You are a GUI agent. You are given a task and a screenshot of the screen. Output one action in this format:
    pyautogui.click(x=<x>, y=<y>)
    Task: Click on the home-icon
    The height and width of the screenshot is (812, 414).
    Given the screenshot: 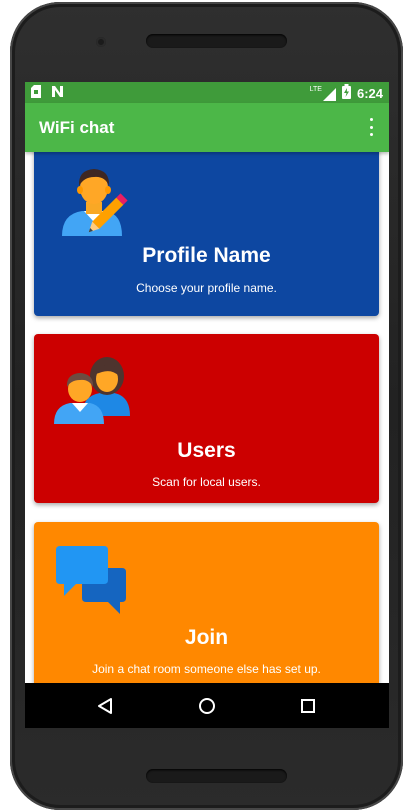 What is the action you would take?
    pyautogui.click(x=207, y=706)
    